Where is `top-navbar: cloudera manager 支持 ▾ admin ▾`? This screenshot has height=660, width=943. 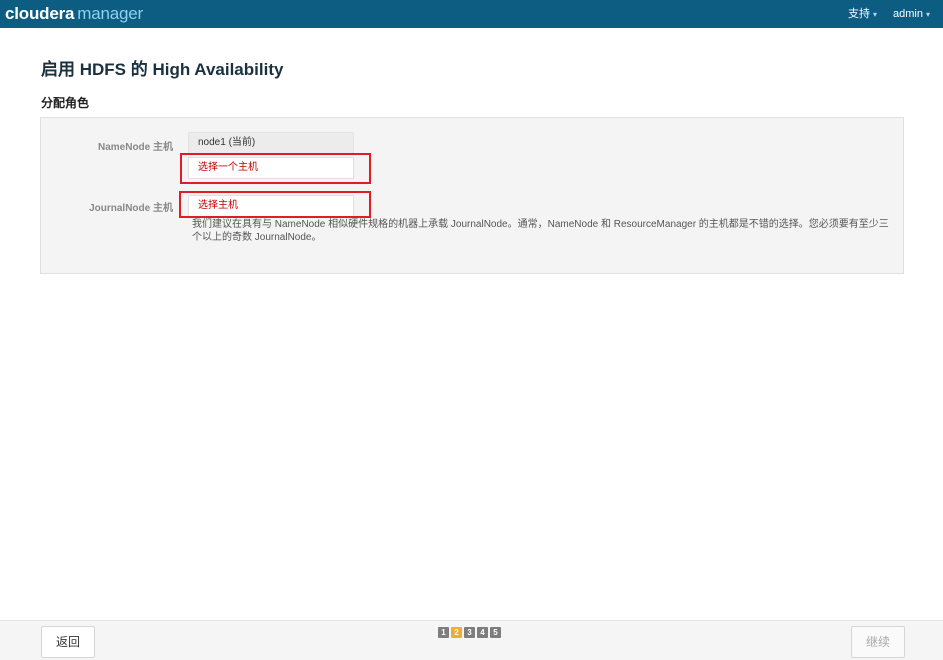
top-navbar: cloudera manager 支持 ▾ admin ▾ is located at coordinates (471, 14).